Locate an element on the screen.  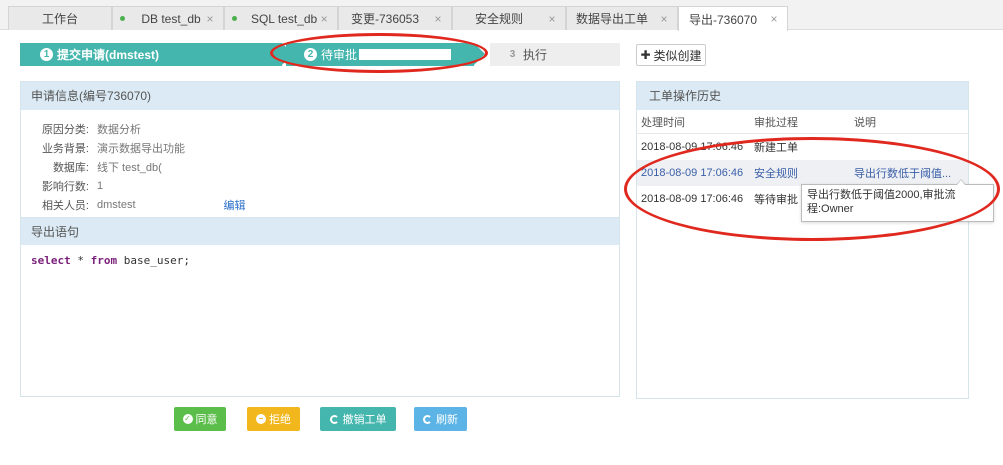
info-row-related-people: 相关人员: dmstest 编辑 is located at coordinates (320, 204).